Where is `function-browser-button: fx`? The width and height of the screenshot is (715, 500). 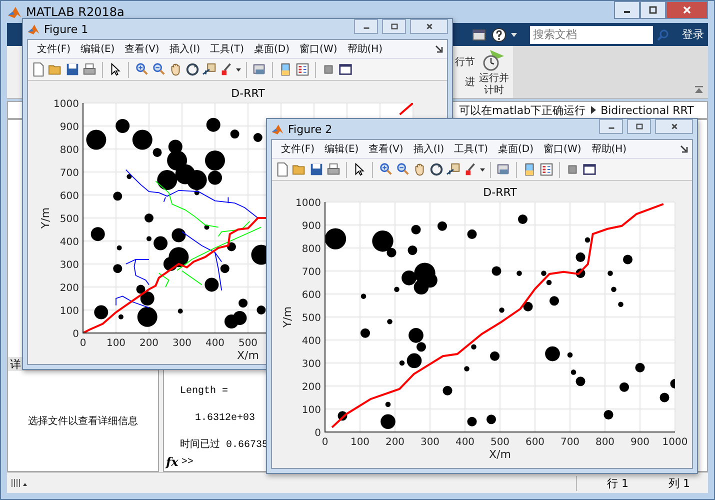 function-browser-button: fx is located at coordinates (172, 462).